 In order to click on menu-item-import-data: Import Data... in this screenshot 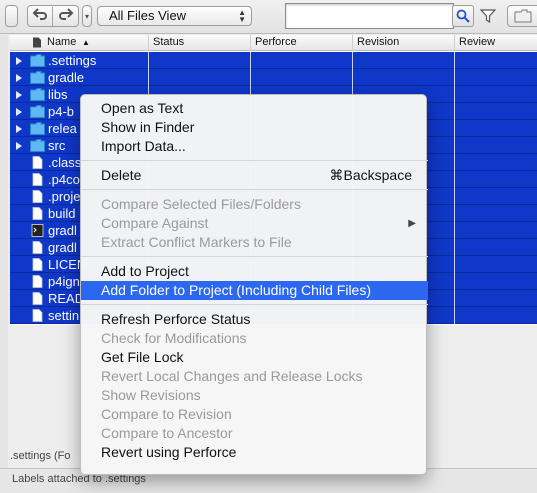, I will do `click(254, 146)`.